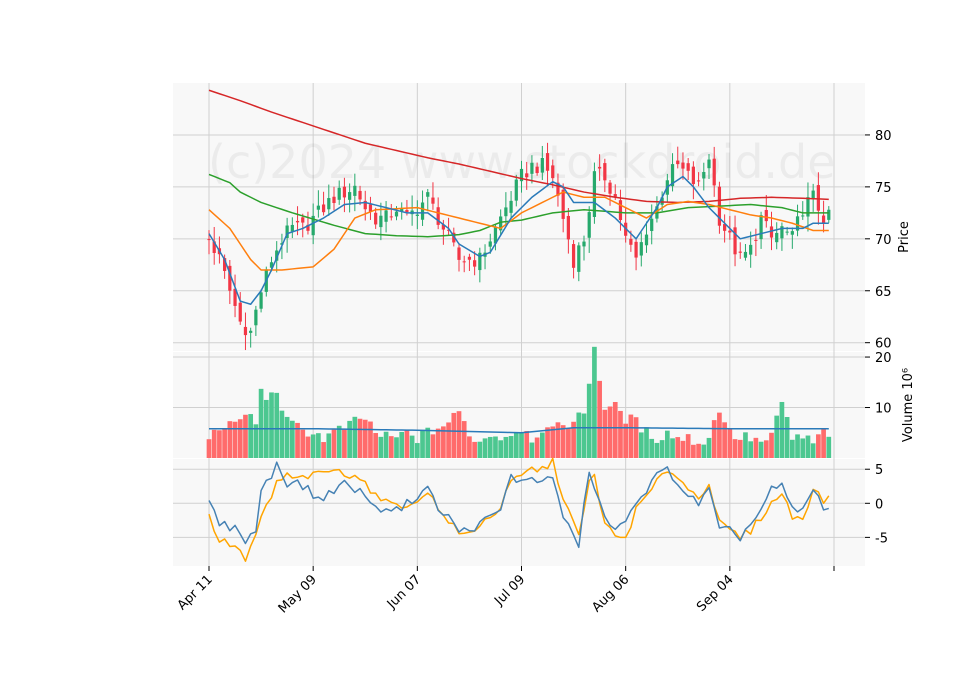 Image resolution: width=960 pixels, height=690 pixels. I want to click on x-tick-label: Sep 04, so click(715, 593).